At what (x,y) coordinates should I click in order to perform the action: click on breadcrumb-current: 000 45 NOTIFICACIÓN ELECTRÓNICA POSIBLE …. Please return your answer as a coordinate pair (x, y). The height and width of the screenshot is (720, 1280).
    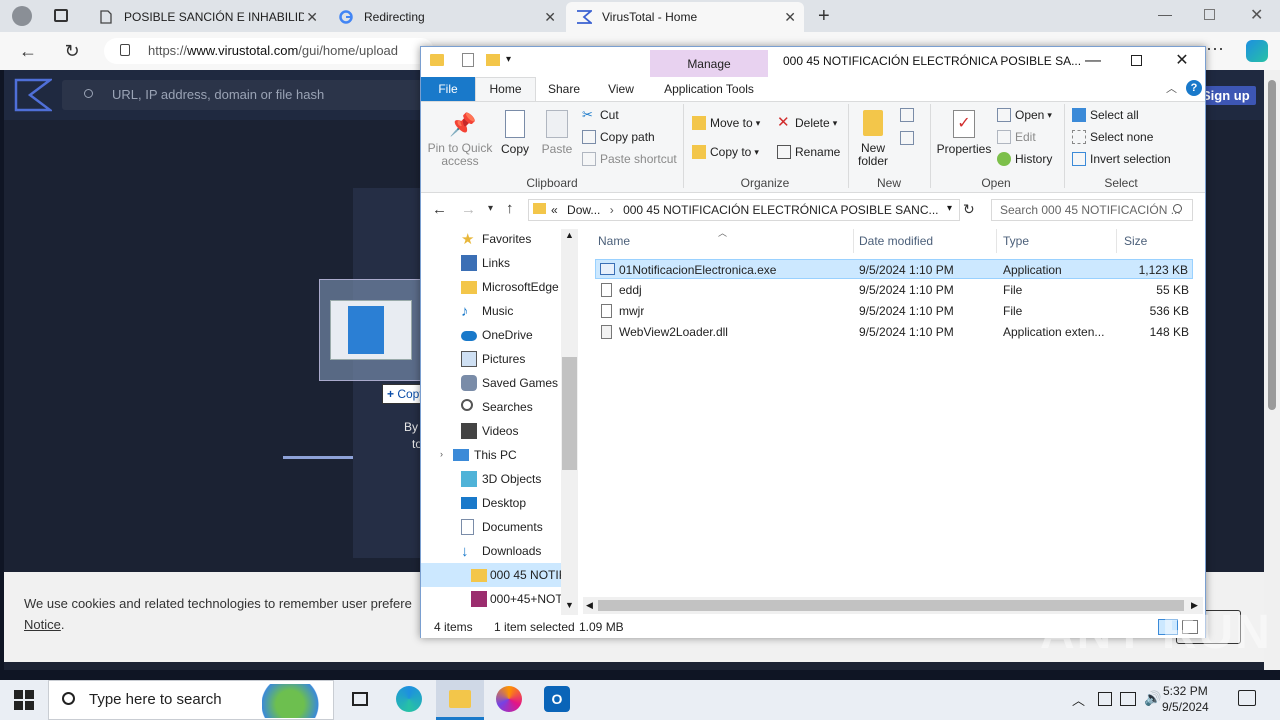
    Looking at the image, I should click on (780, 210).